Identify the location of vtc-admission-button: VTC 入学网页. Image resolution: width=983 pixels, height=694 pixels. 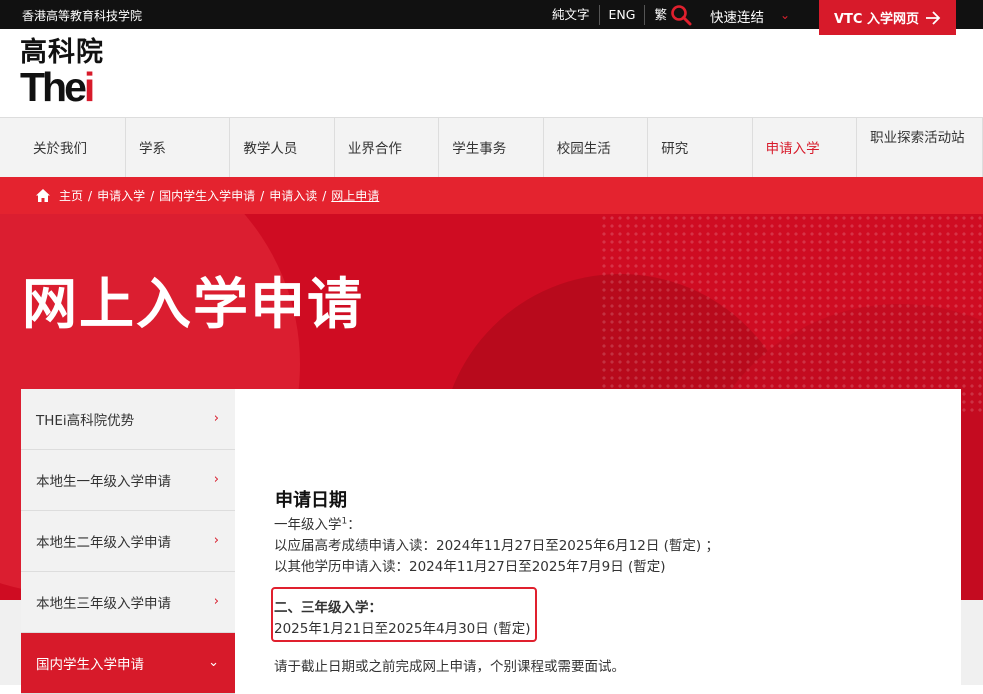
(887, 17).